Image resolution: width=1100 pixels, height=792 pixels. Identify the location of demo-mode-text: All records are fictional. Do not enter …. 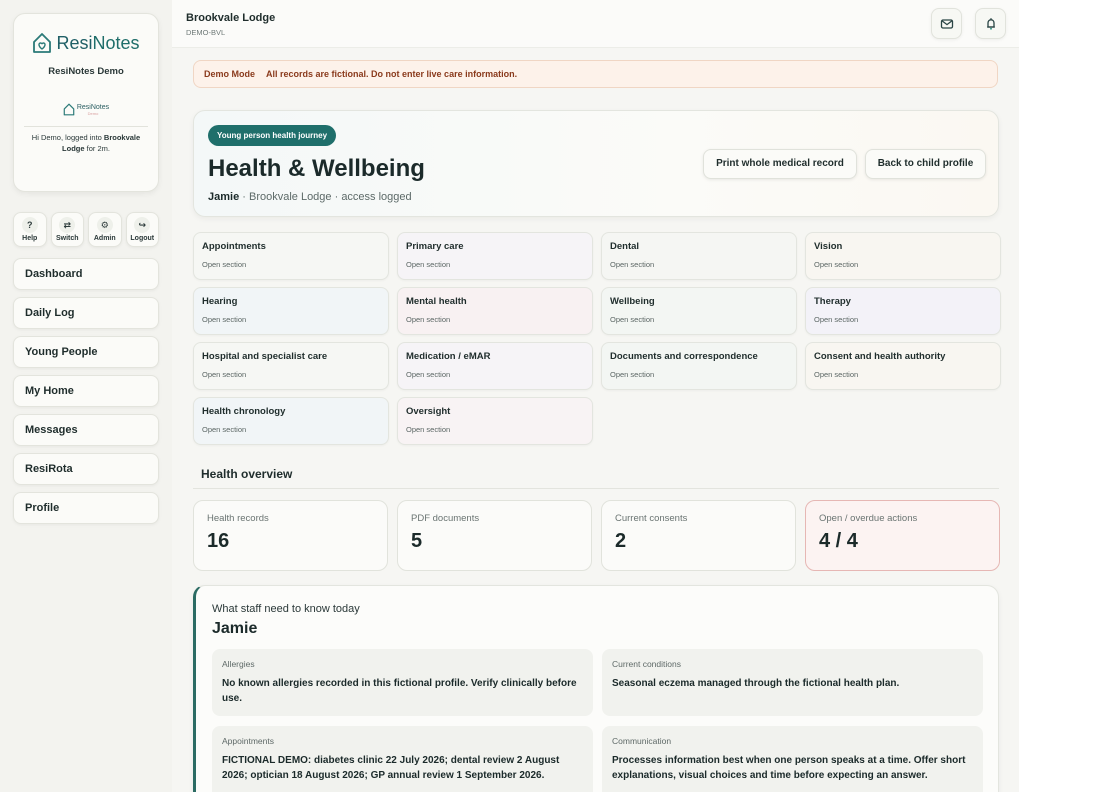
(392, 74).